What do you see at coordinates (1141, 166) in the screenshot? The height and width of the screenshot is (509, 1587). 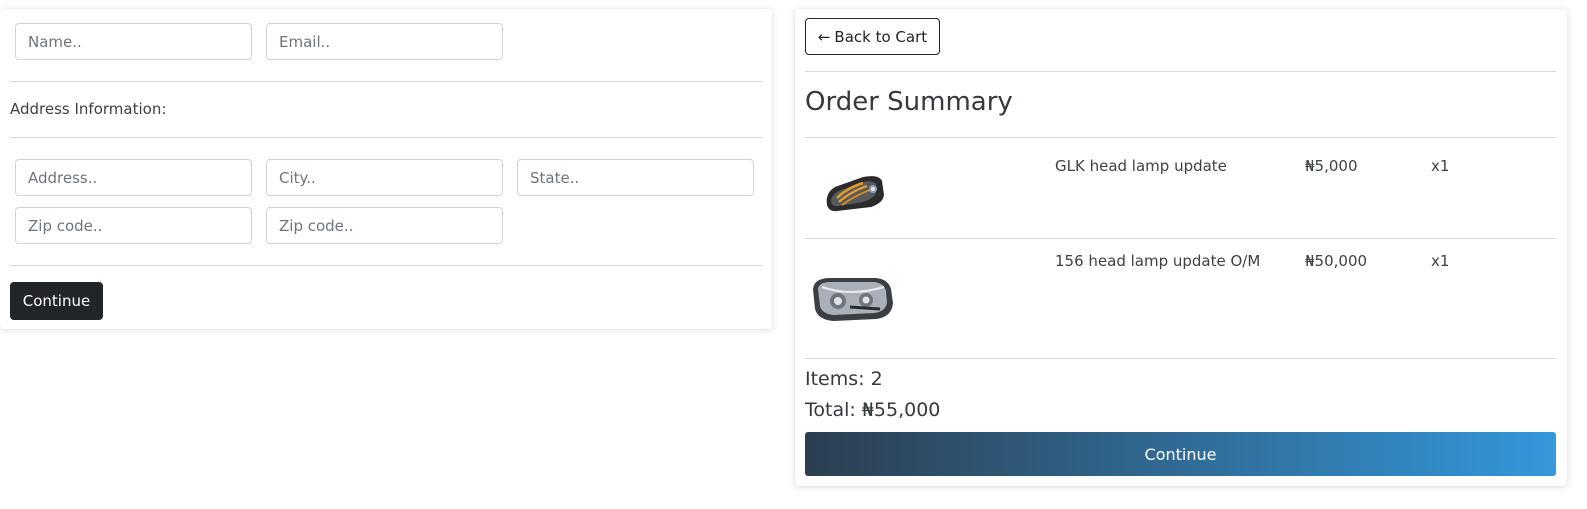 I see `item-name: GLK head lamp update` at bounding box center [1141, 166].